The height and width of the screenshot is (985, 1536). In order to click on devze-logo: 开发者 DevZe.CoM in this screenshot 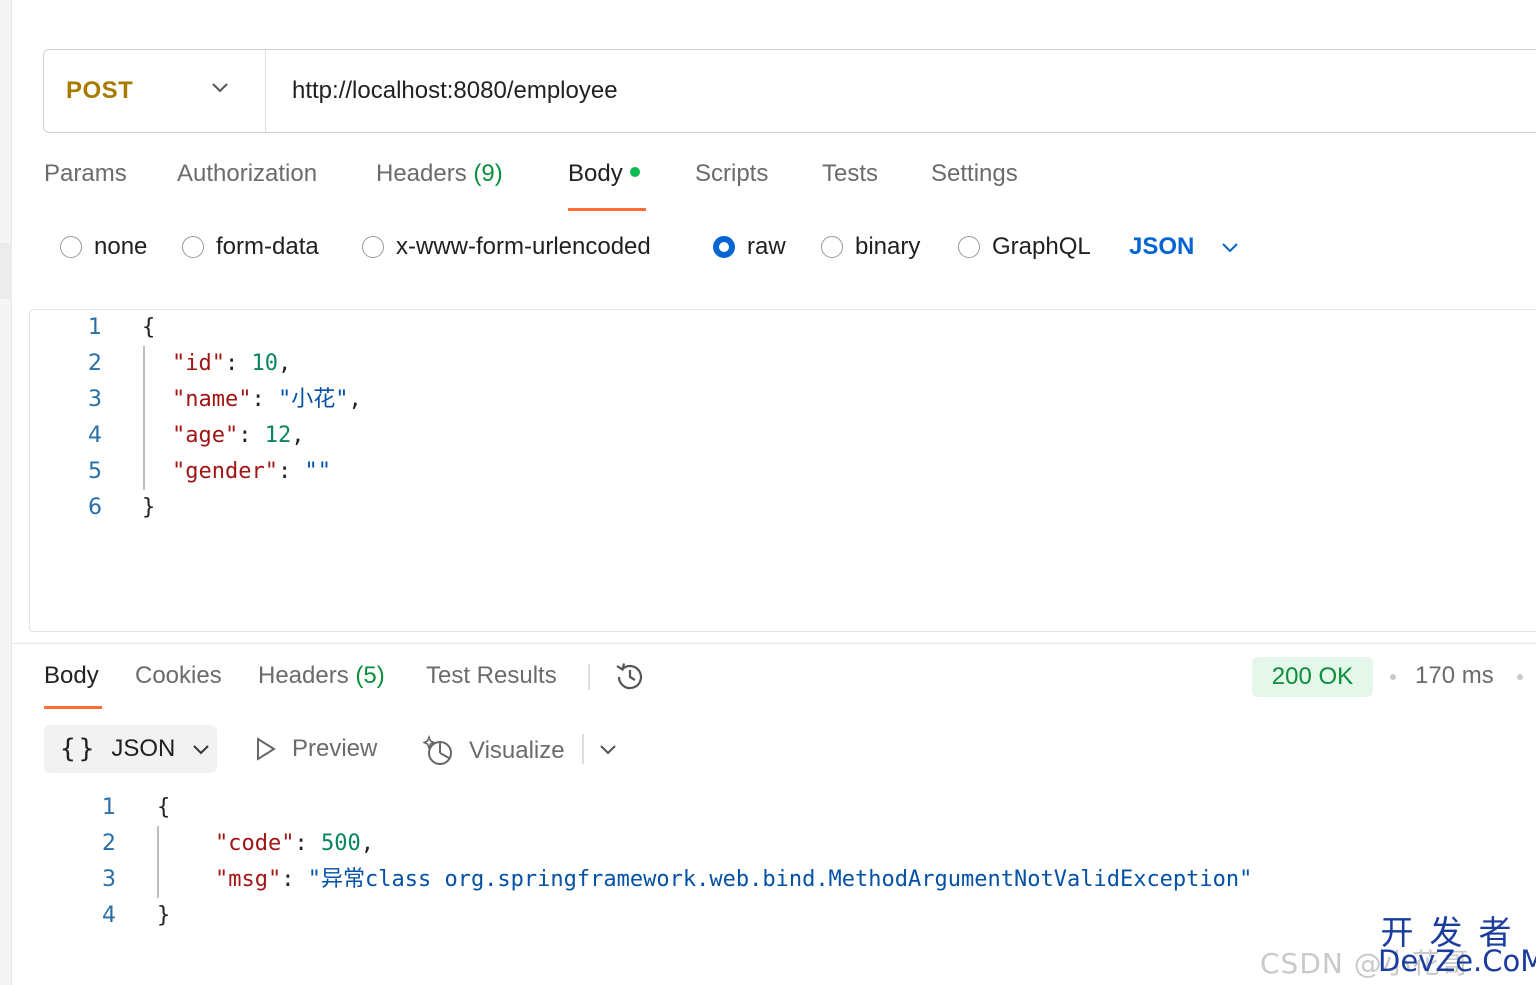, I will do `click(1457, 948)`.